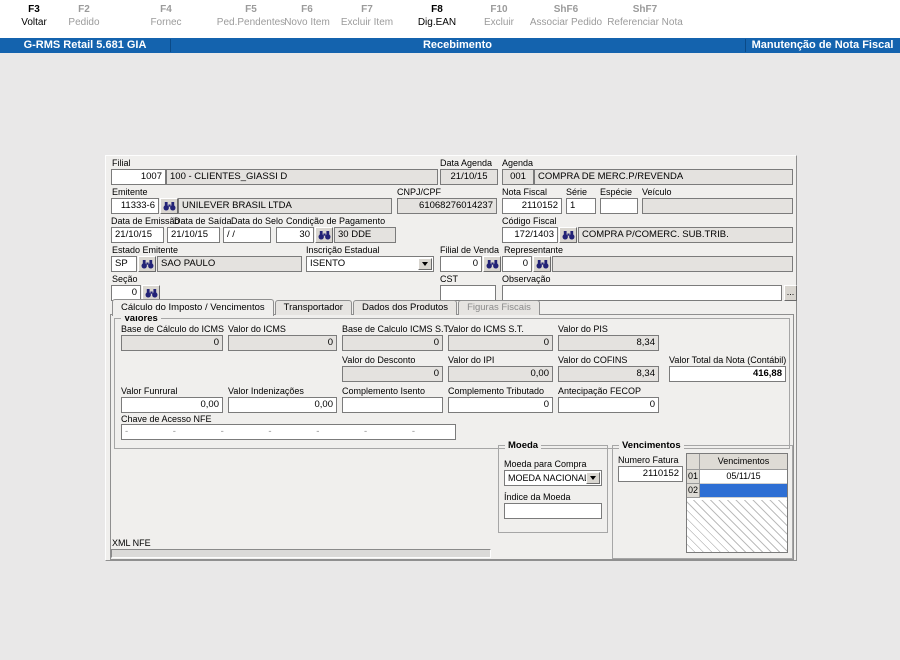 This screenshot has height=660, width=900. Describe the element at coordinates (121, 163) in the screenshot. I see `filial-label: Filial` at that location.